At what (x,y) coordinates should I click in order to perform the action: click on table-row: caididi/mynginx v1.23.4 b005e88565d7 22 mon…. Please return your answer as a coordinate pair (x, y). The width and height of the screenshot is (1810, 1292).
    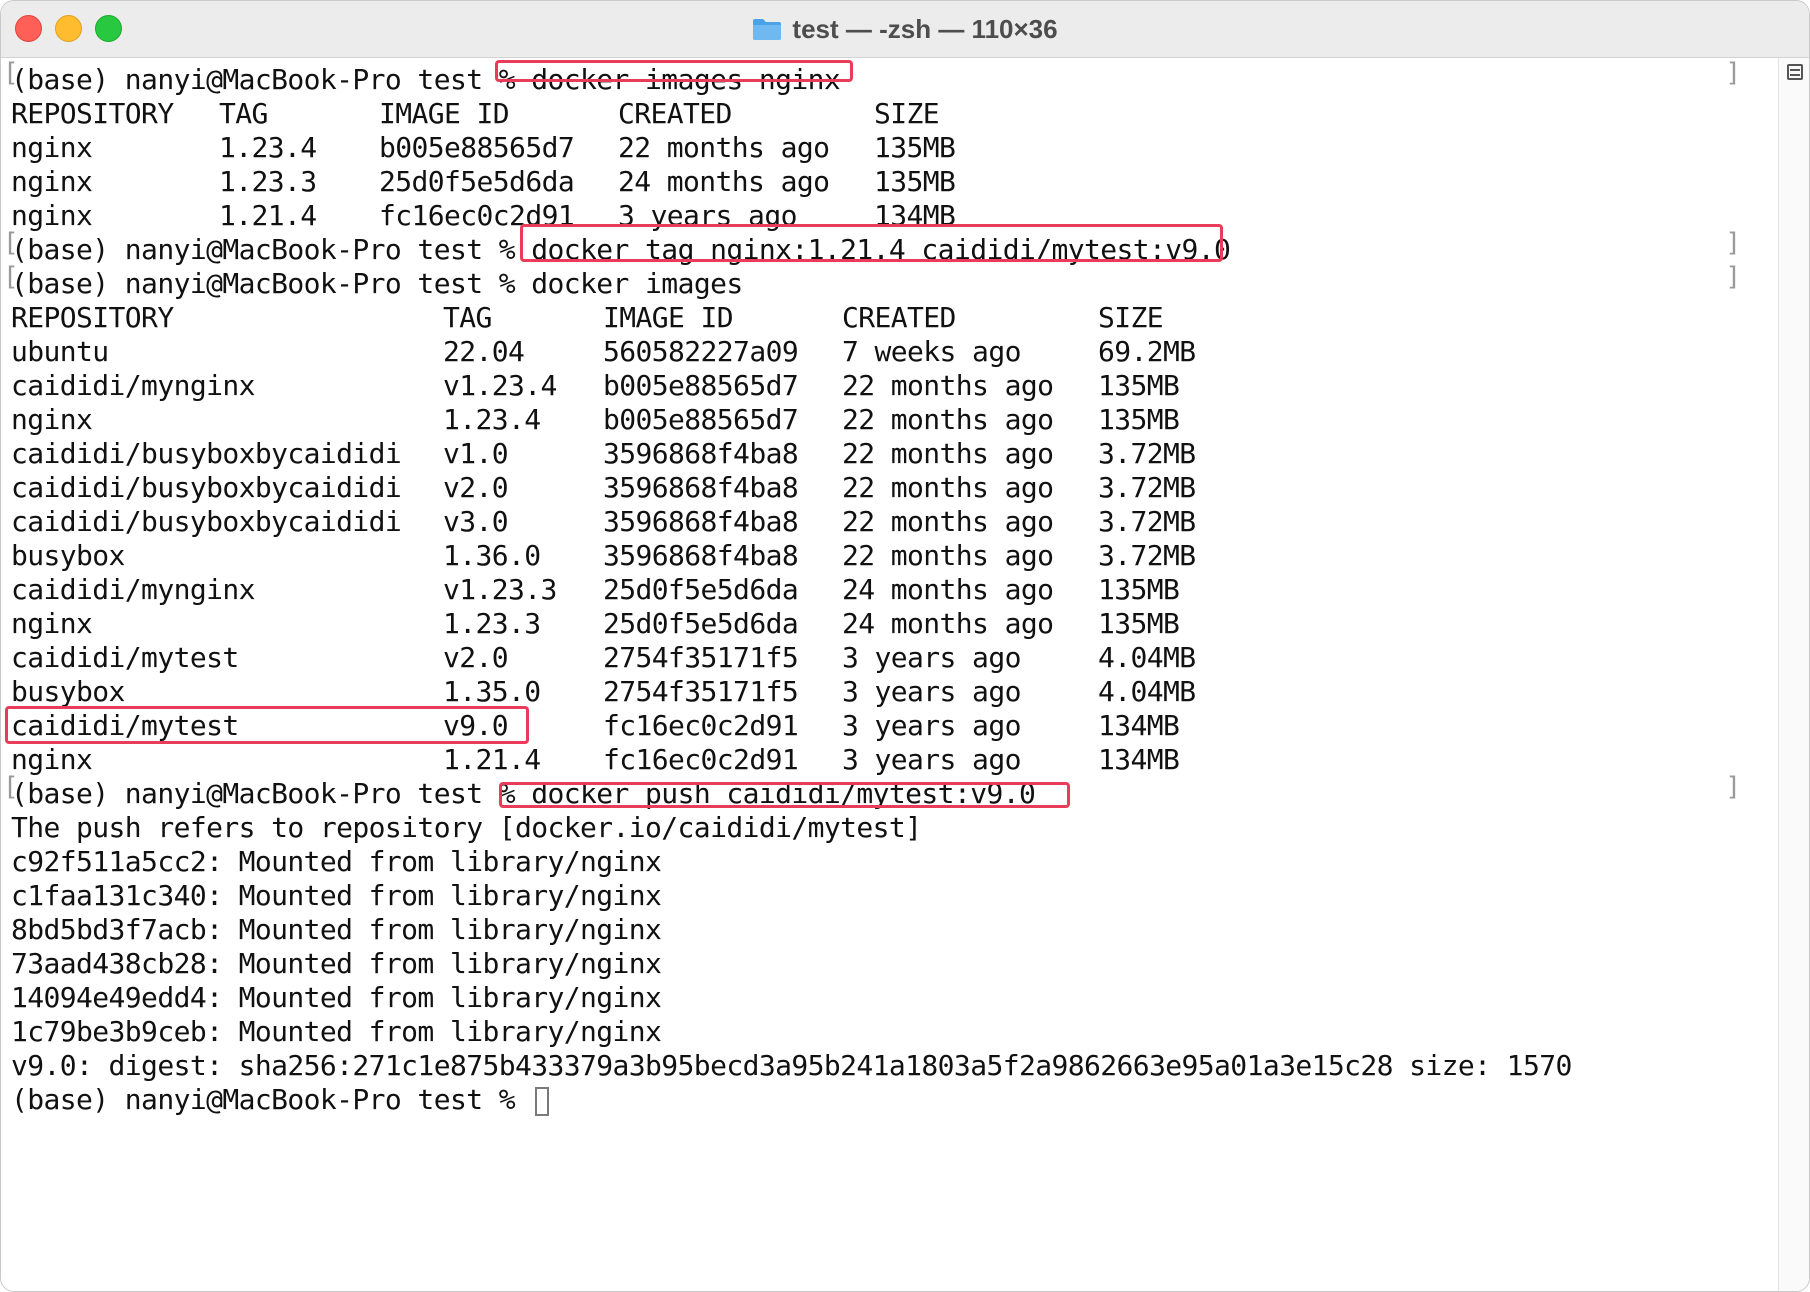
    Looking at the image, I should click on (791, 386).